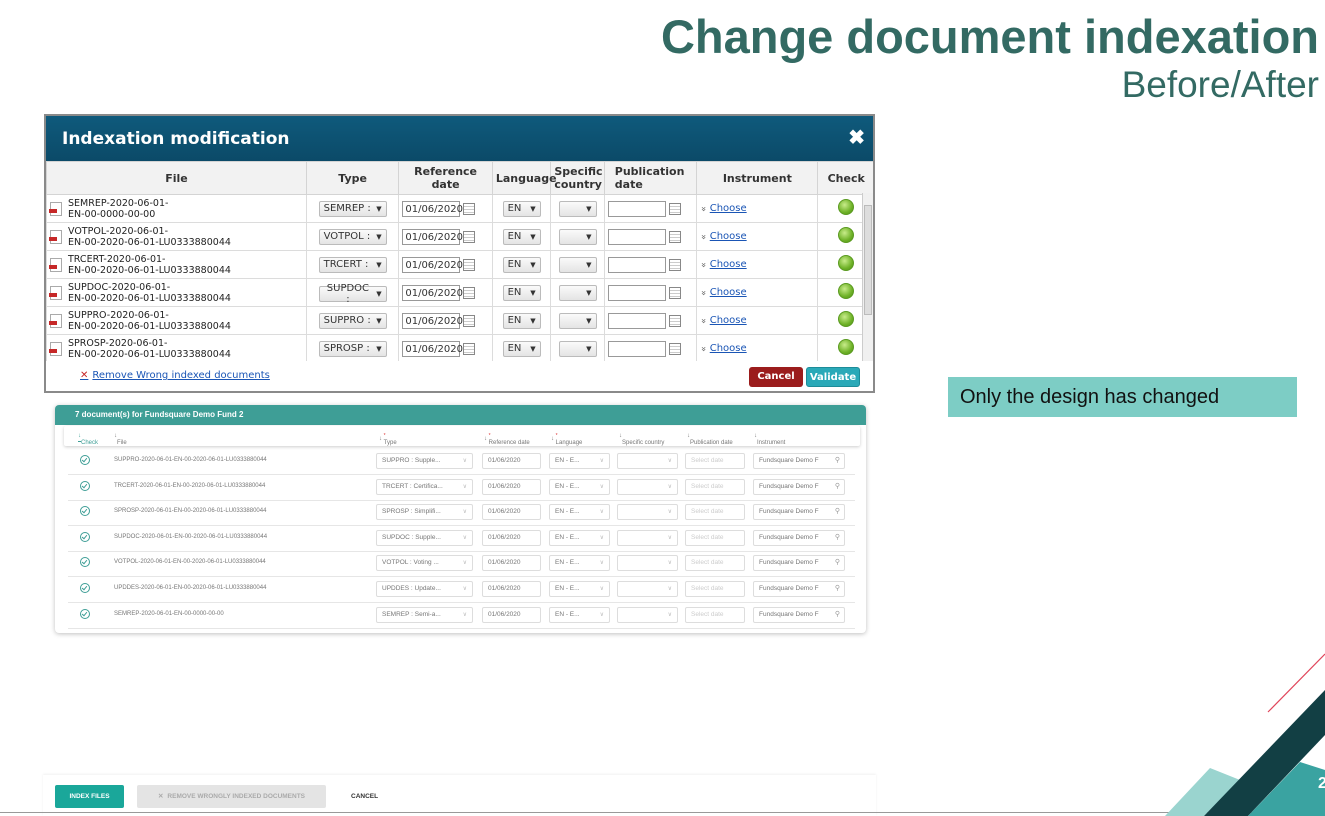 The image size is (1325, 816). Describe the element at coordinates (769, 439) in the screenshot. I see `column-header-instrument: ↓ Instrument` at that location.